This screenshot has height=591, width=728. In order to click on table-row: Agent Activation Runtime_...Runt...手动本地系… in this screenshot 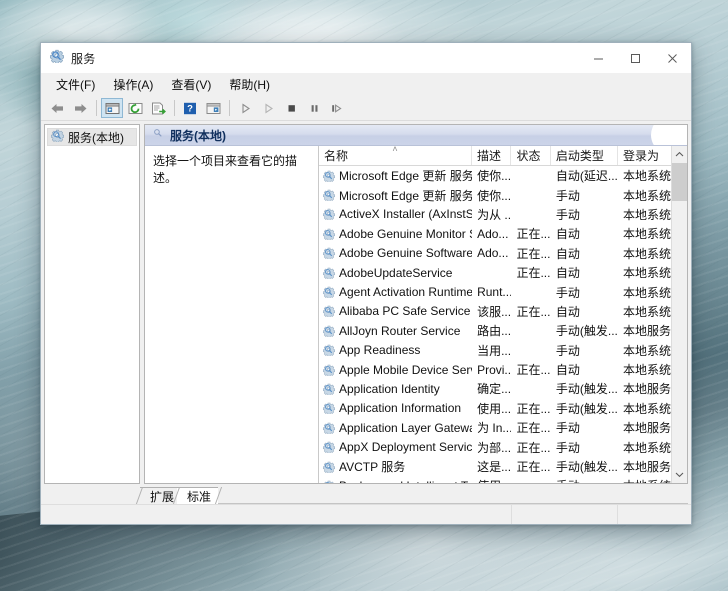, I will do `click(503, 291)`.